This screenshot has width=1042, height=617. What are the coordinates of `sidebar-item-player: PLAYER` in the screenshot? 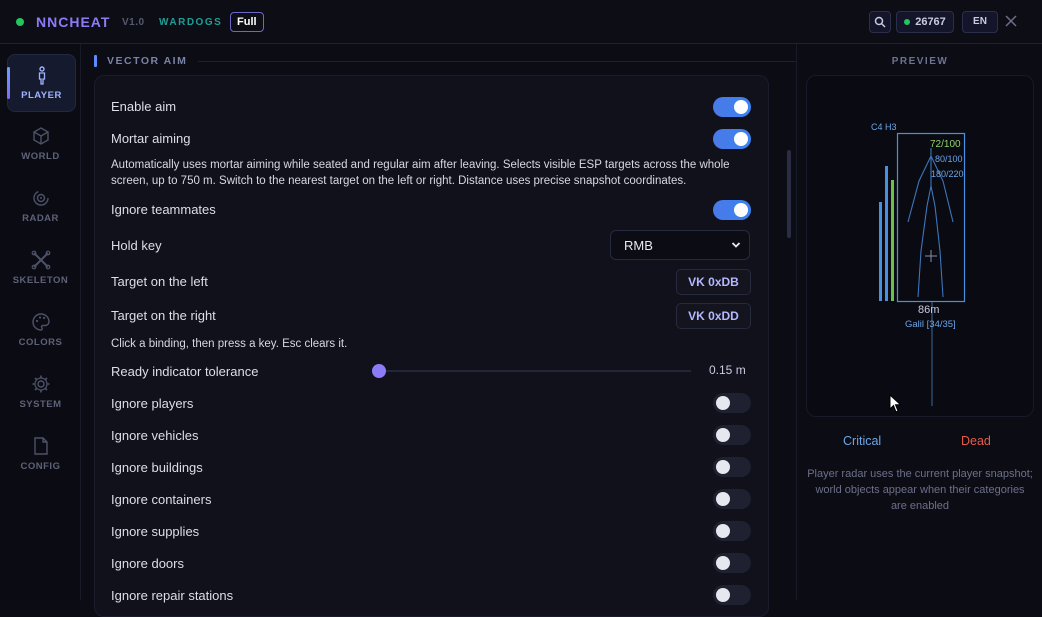 It's located at (41, 83).